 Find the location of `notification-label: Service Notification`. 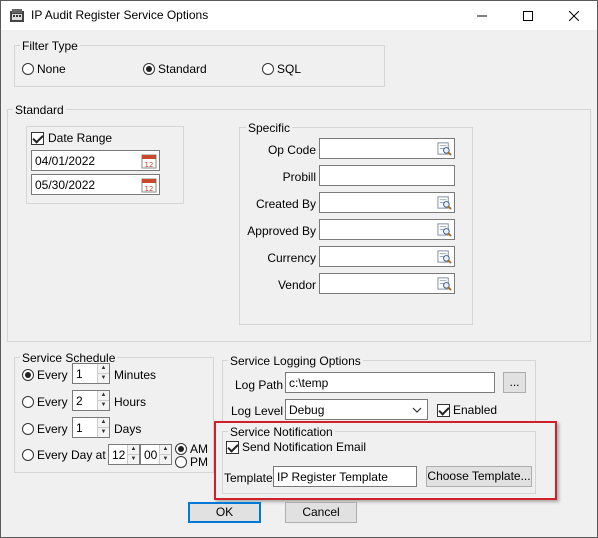

notification-label: Service Notification is located at coordinates (281, 432).